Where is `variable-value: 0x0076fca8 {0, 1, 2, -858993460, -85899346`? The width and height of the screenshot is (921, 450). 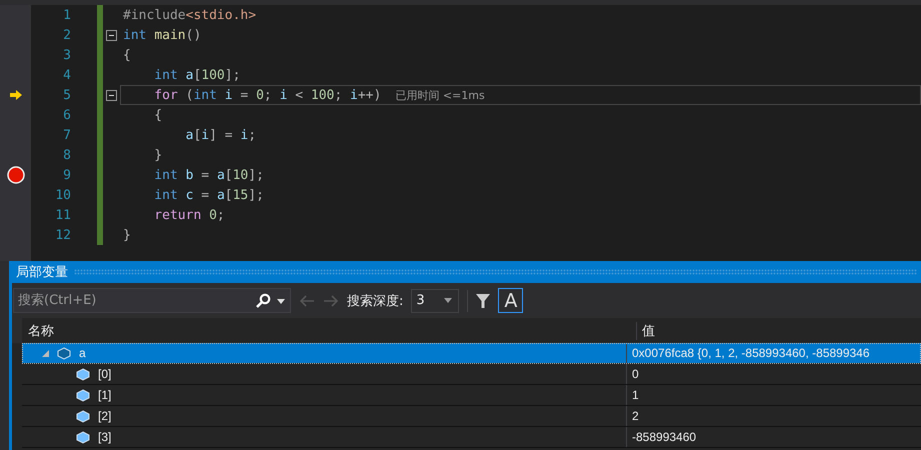
variable-value: 0x0076fca8 {0, 1, 2, -858993460, -85899346 is located at coordinates (751, 353).